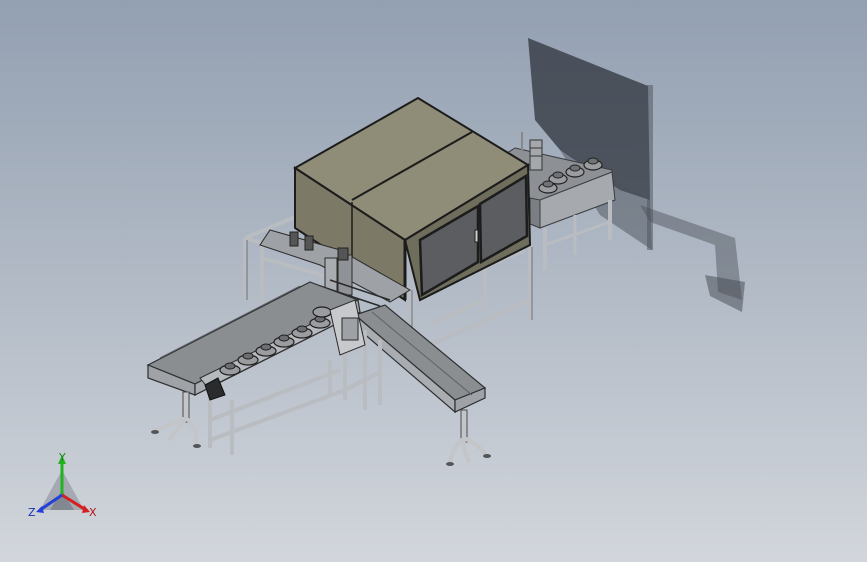  What do you see at coordinates (62, 457) in the screenshot?
I see `y-axis-label: Y` at bounding box center [62, 457].